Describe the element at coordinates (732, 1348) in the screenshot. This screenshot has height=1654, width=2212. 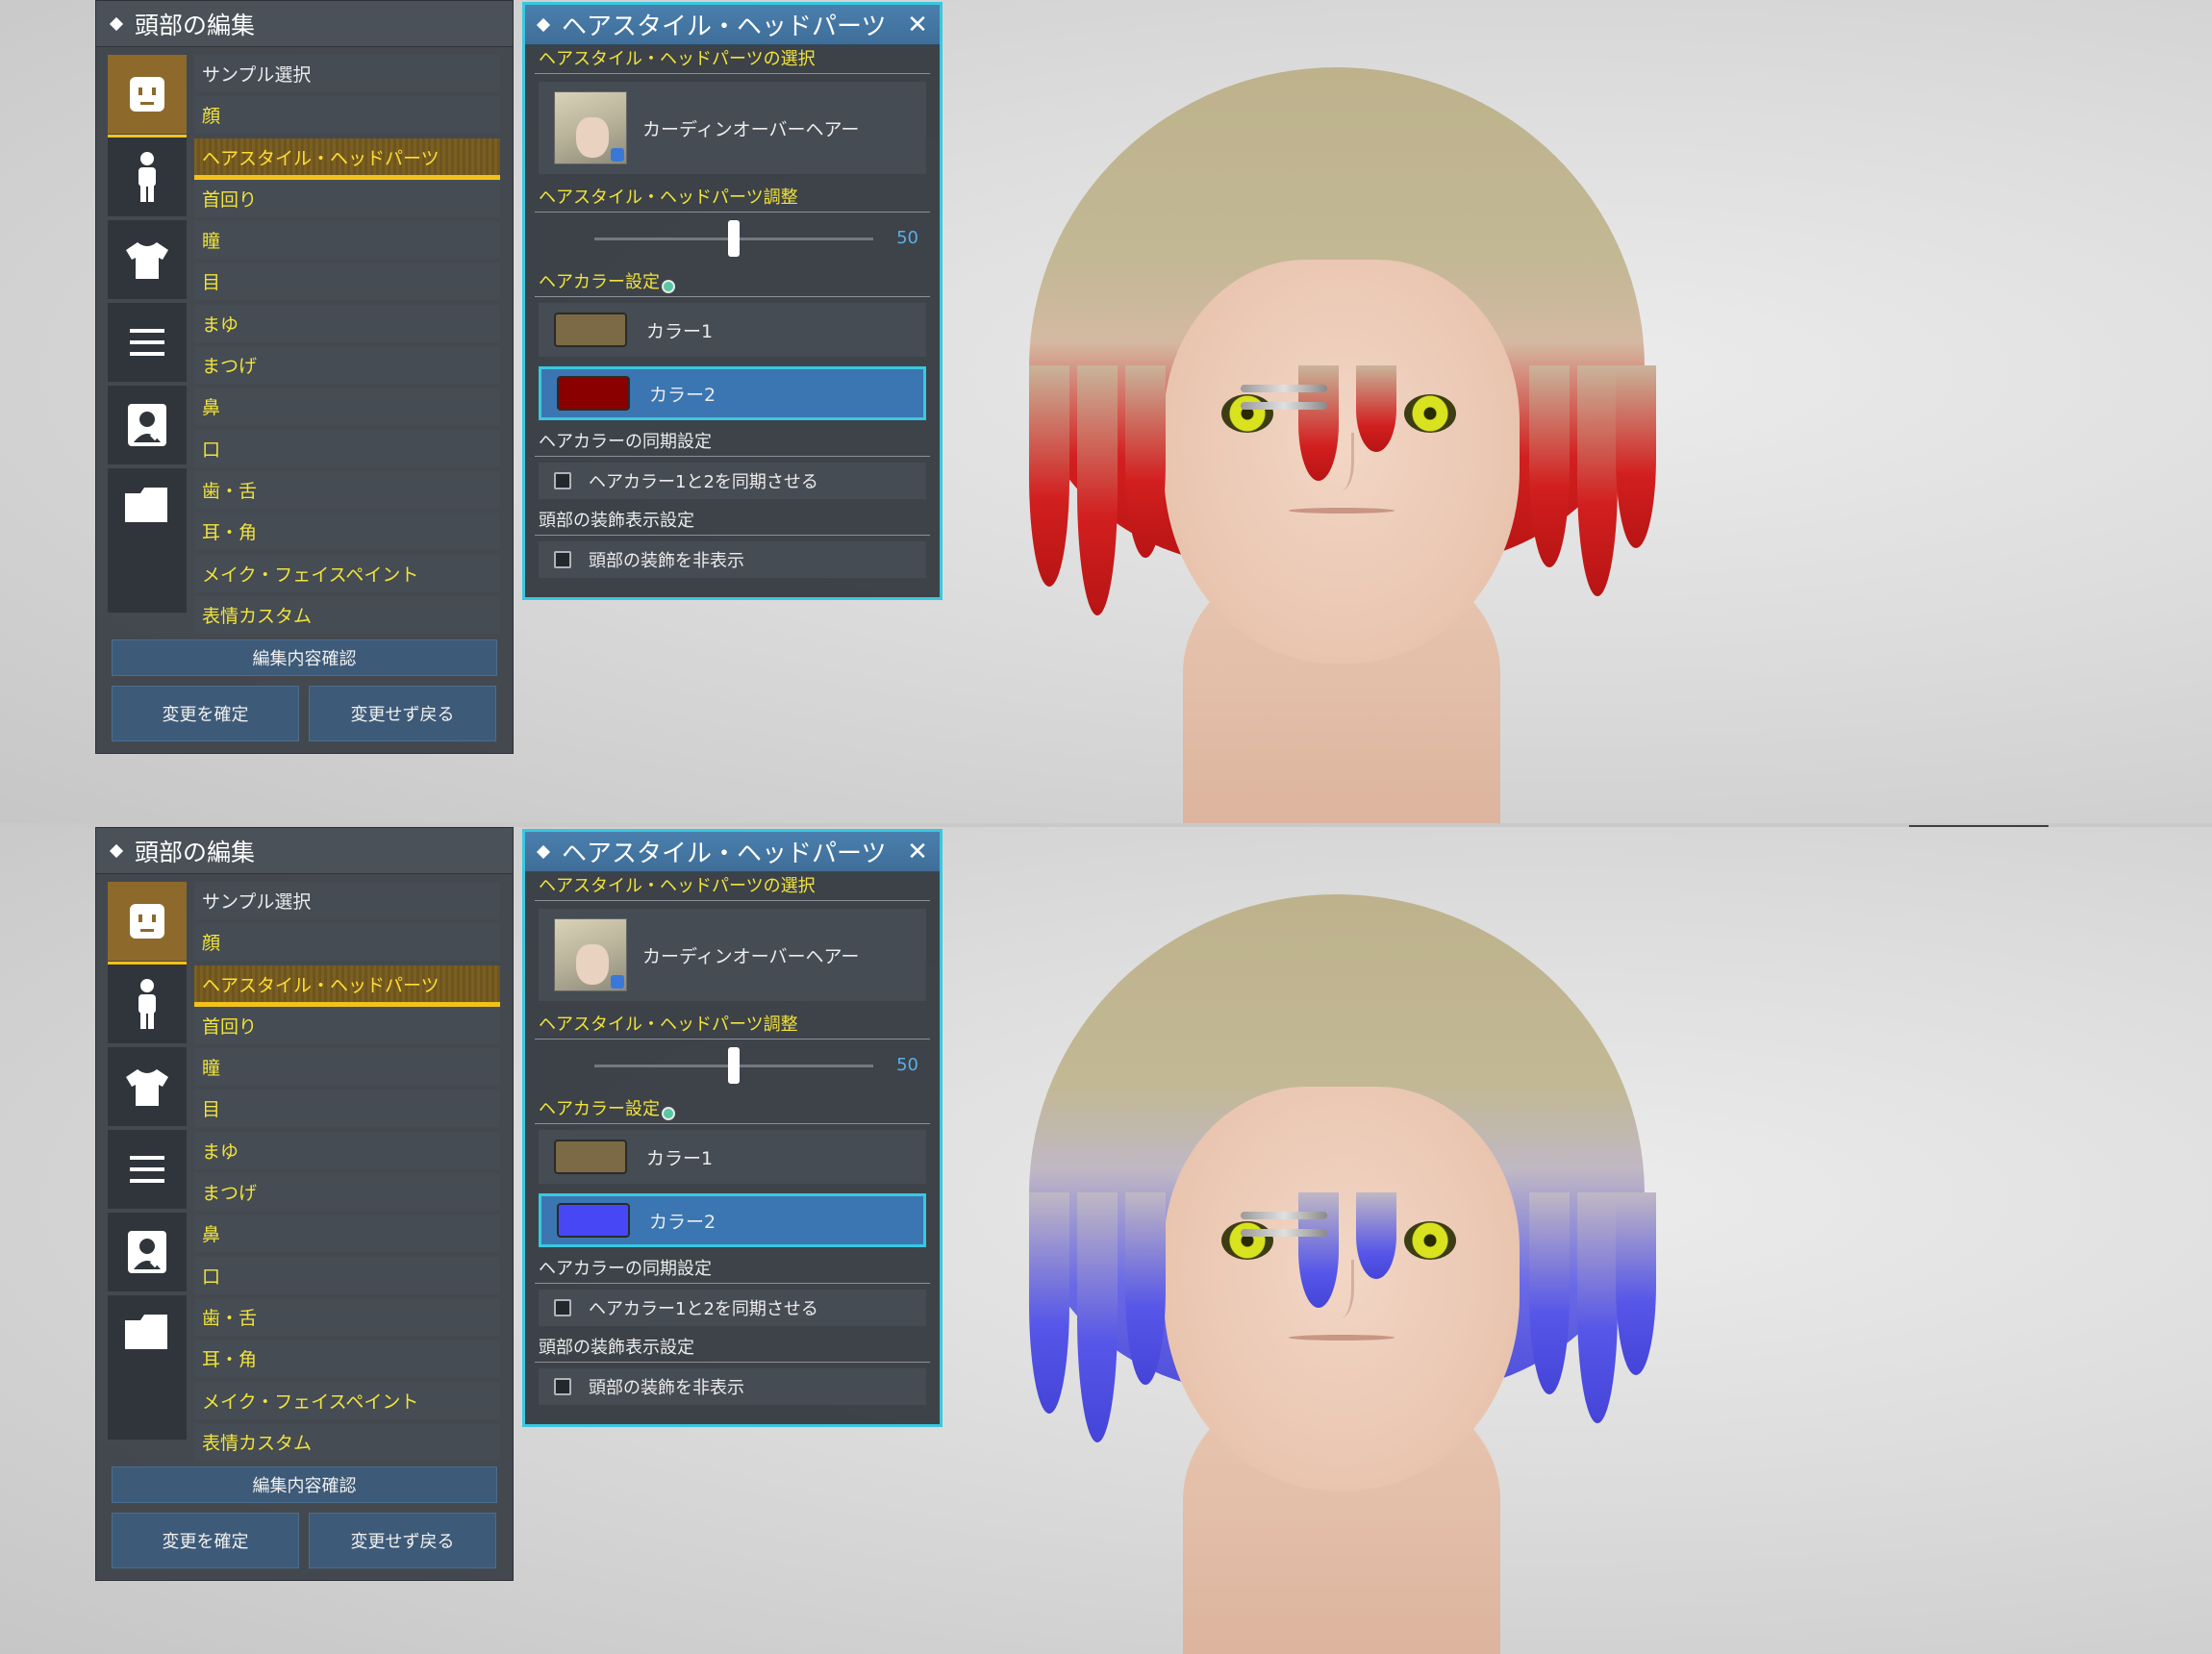
I see `deco-section-label: 頭部の装飾表示設定` at that location.